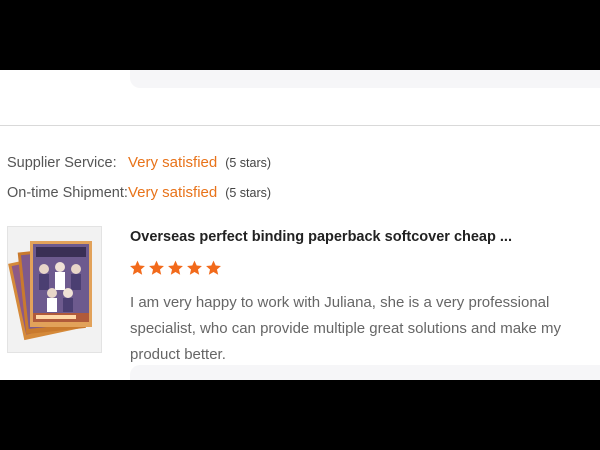 The height and width of the screenshot is (450, 600). Describe the element at coordinates (300, 125) in the screenshot. I see `section-divider` at that location.